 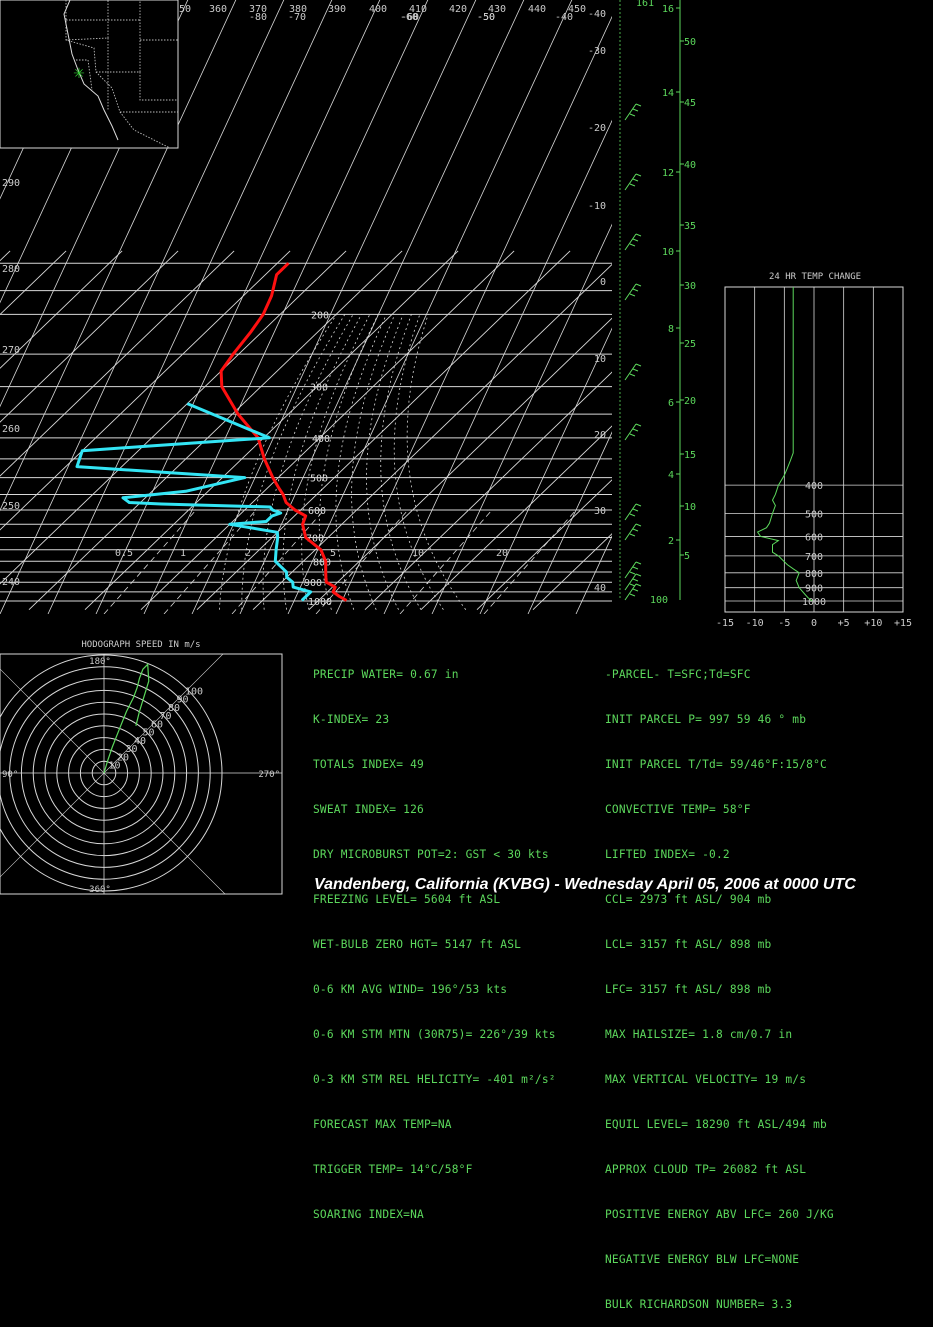 I want to click on theta-side-label: 260, so click(x=11, y=429).